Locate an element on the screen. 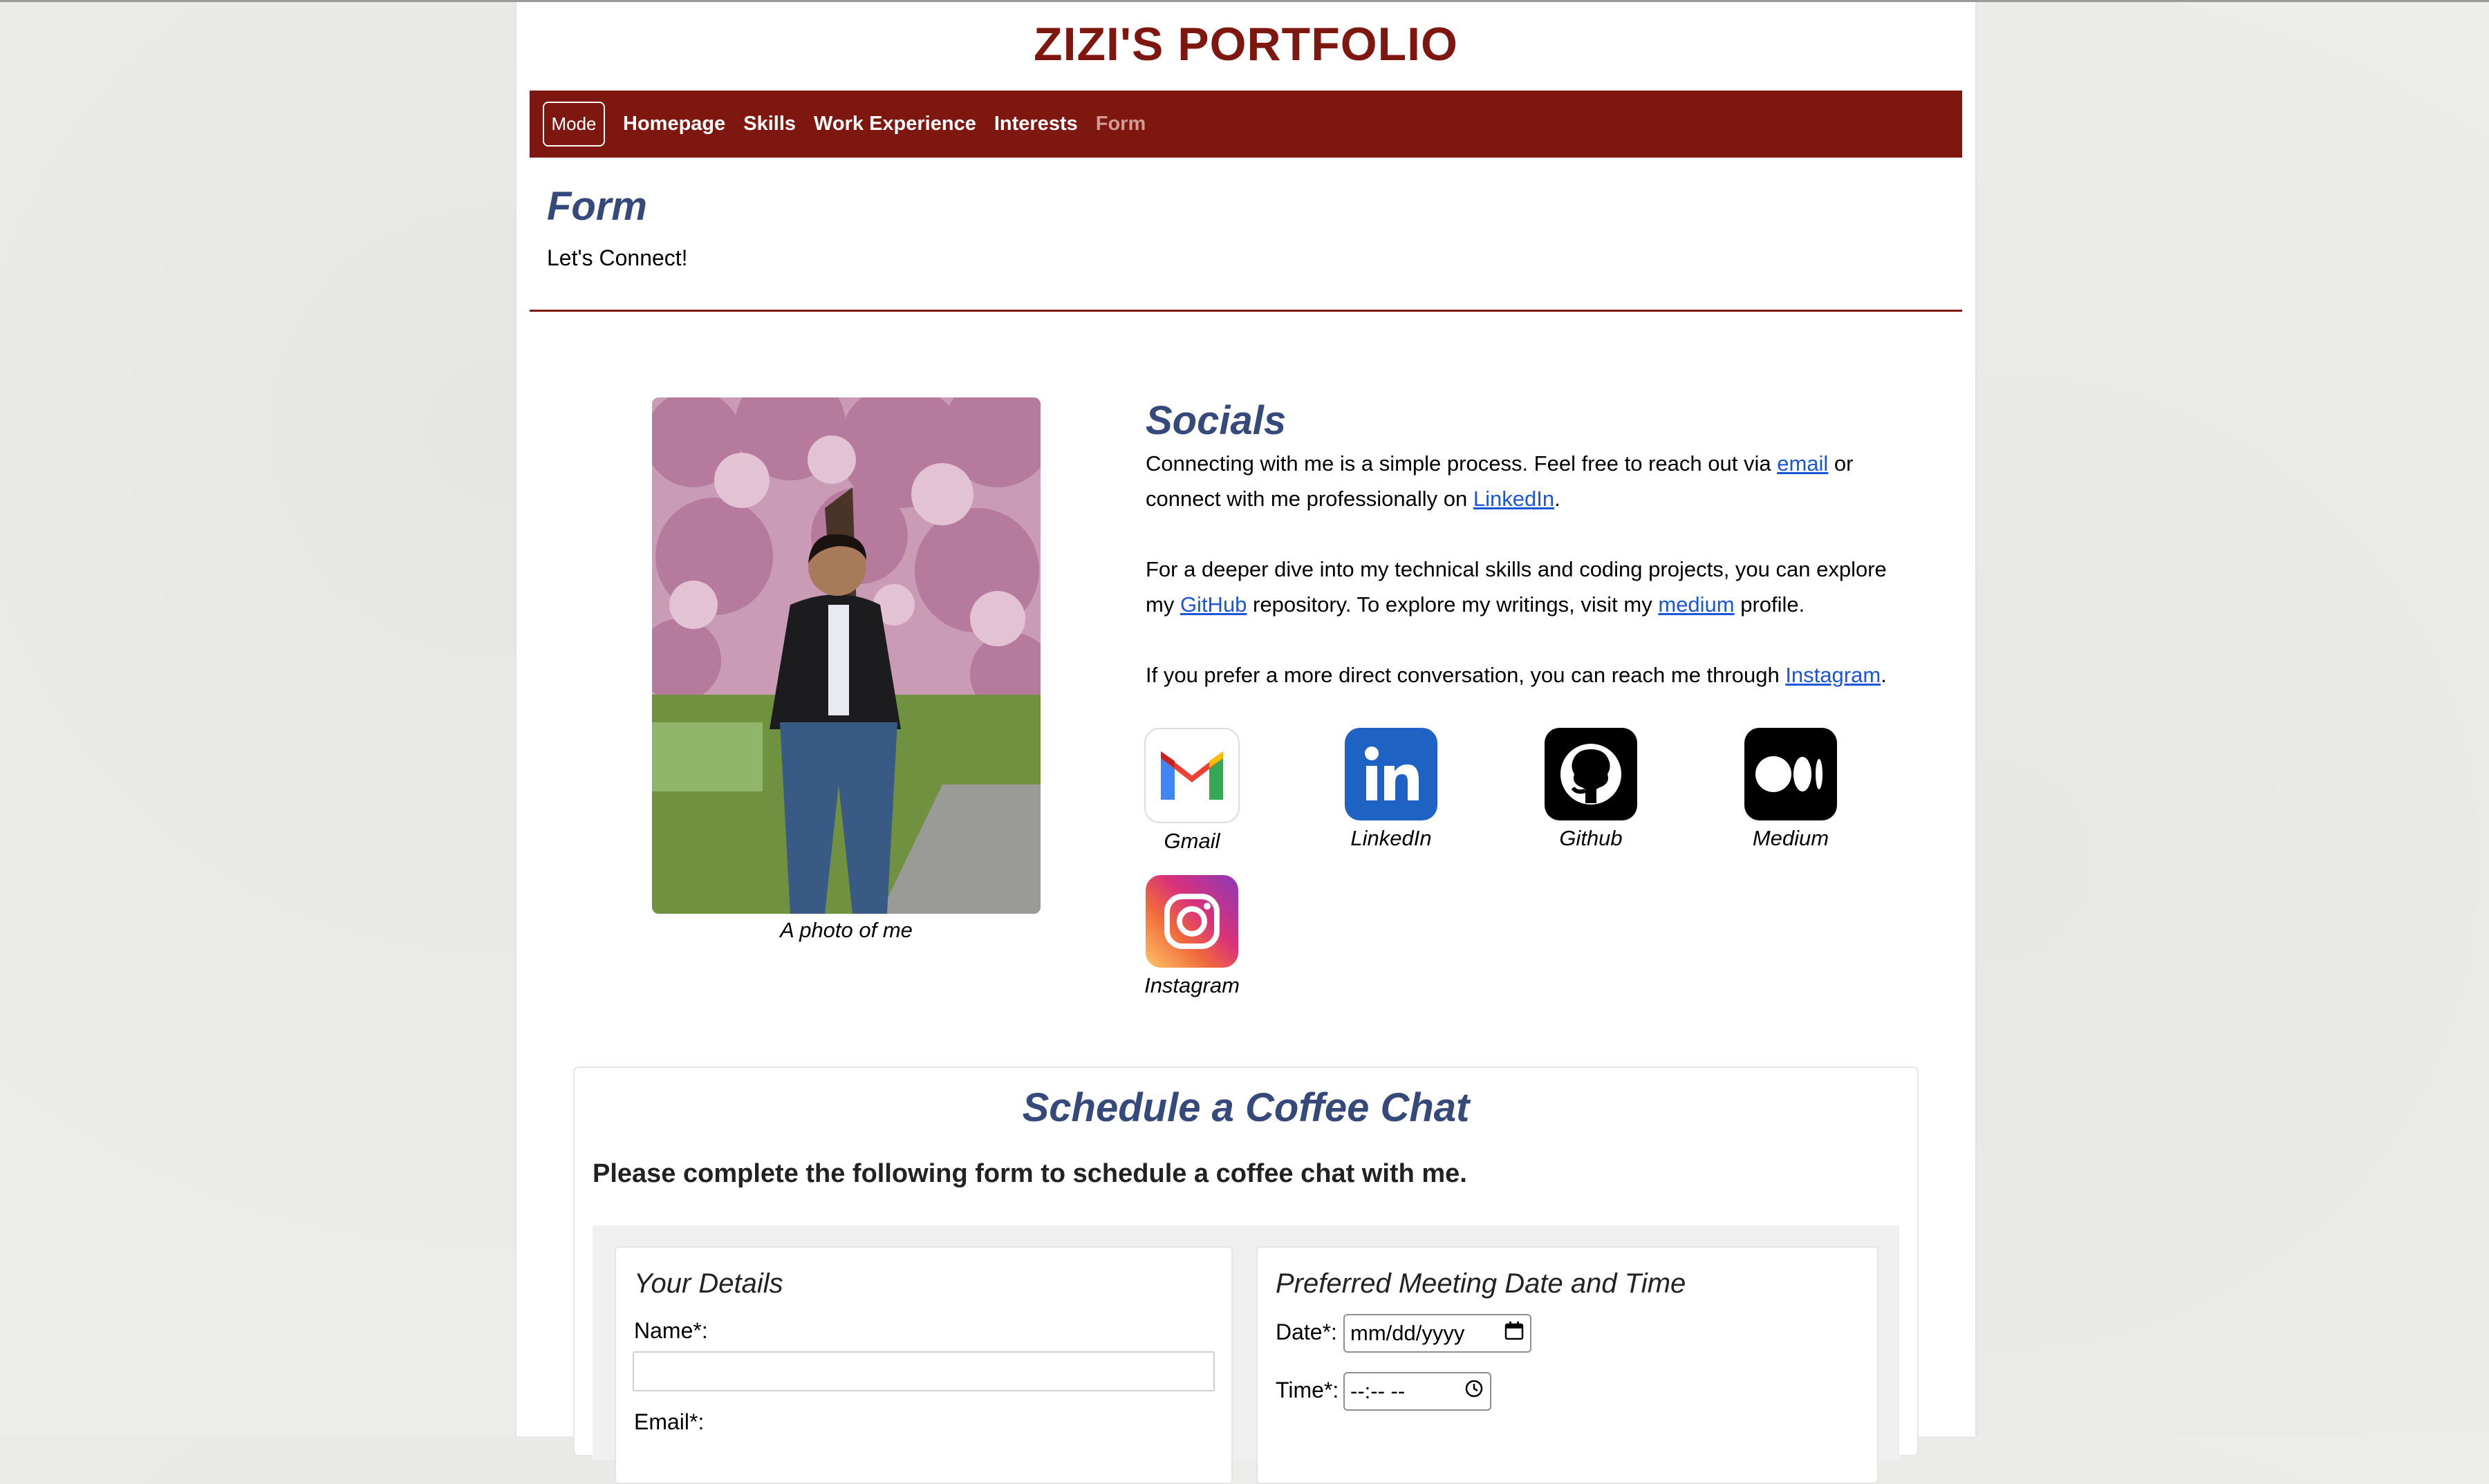 The height and width of the screenshot is (1484, 2489). your-details-title: Your Details is located at coordinates (709, 1283).